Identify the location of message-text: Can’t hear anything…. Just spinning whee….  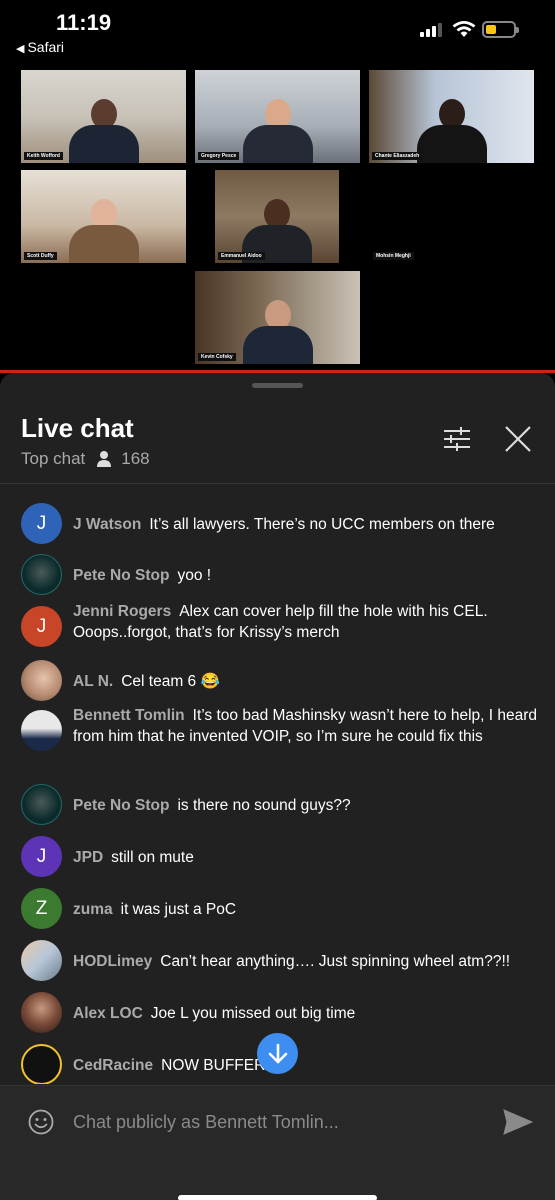
(335, 961).